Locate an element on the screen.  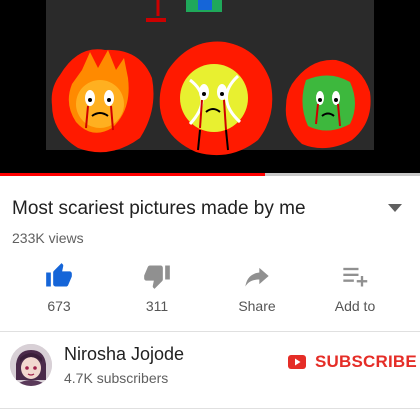
avatar-image is located at coordinates (31, 365).